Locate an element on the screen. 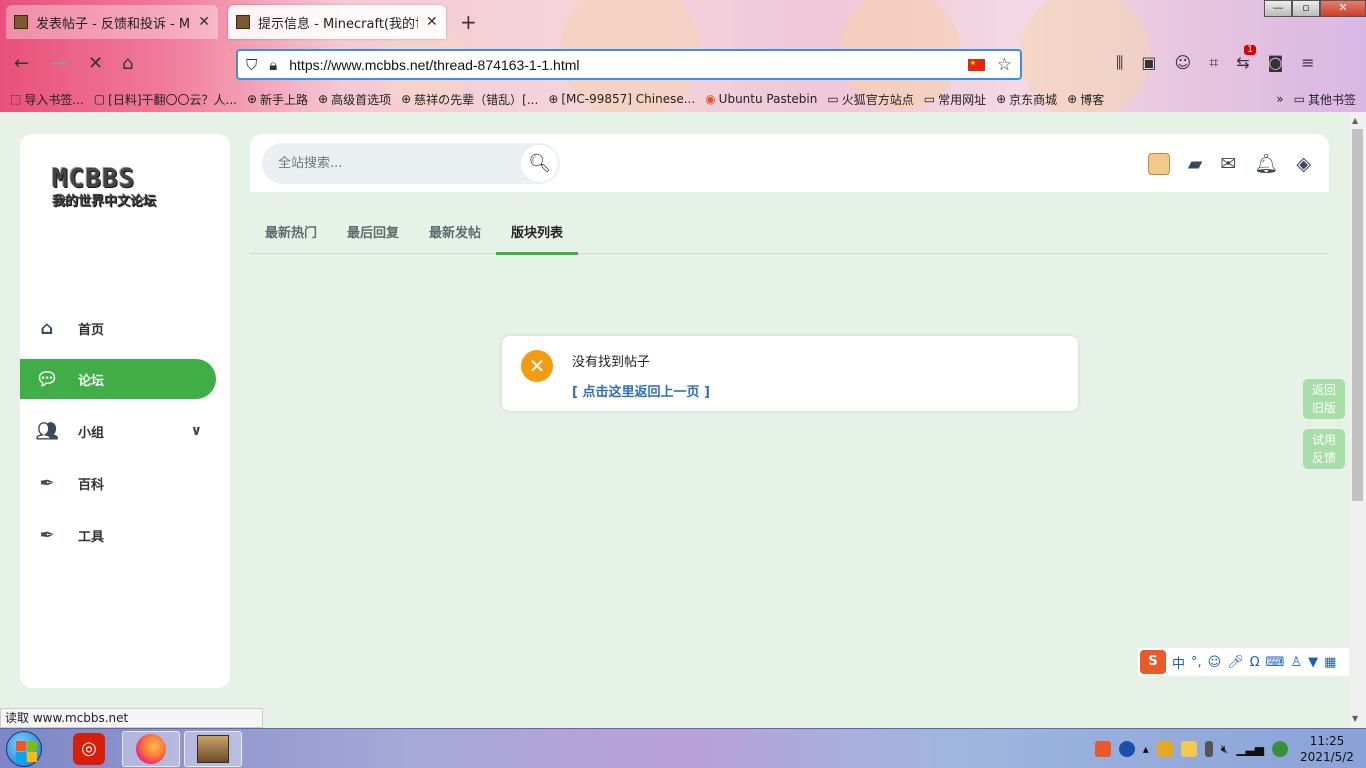  bookmark-item: ⊕ 高级首选项 is located at coordinates (354, 99).